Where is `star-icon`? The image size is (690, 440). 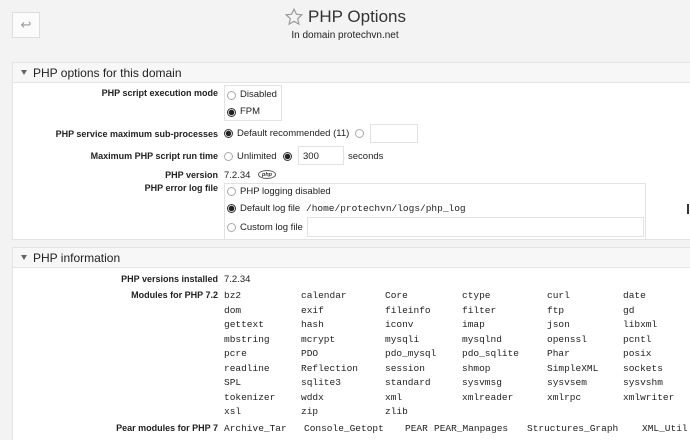 star-icon is located at coordinates (294, 17).